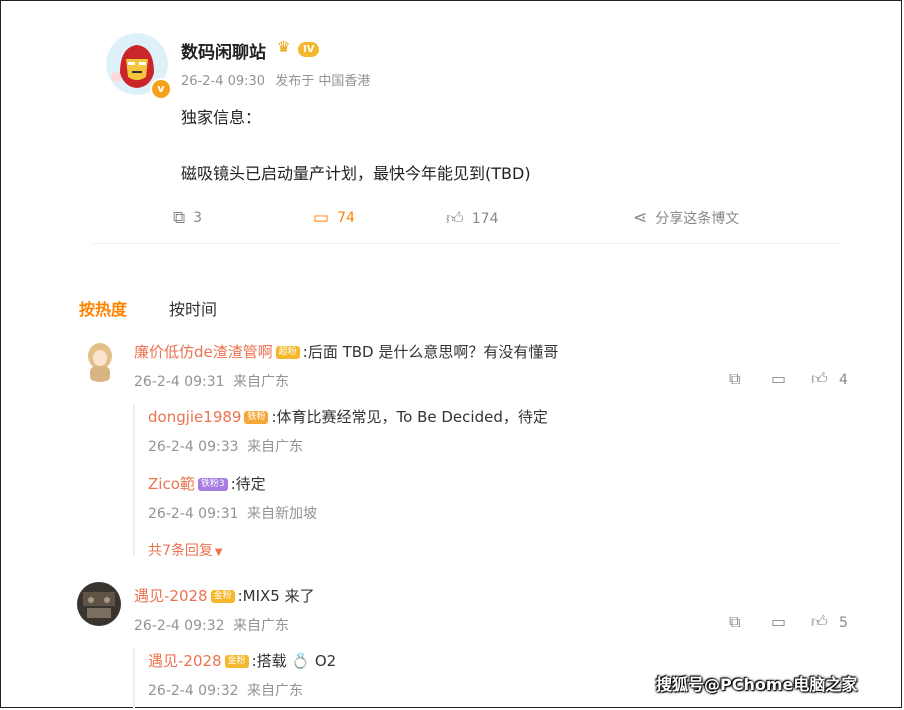 Image resolution: width=904 pixels, height=710 pixels. Describe the element at coordinates (276, 596) in the screenshot. I see `comment-text: :MIX5 来了` at that location.